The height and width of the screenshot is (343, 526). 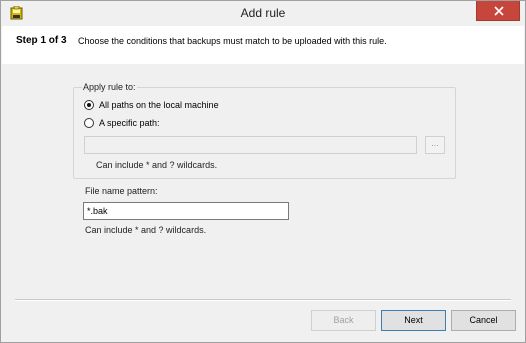 I want to click on step-indicator: Step 1 of 3, so click(x=41, y=40).